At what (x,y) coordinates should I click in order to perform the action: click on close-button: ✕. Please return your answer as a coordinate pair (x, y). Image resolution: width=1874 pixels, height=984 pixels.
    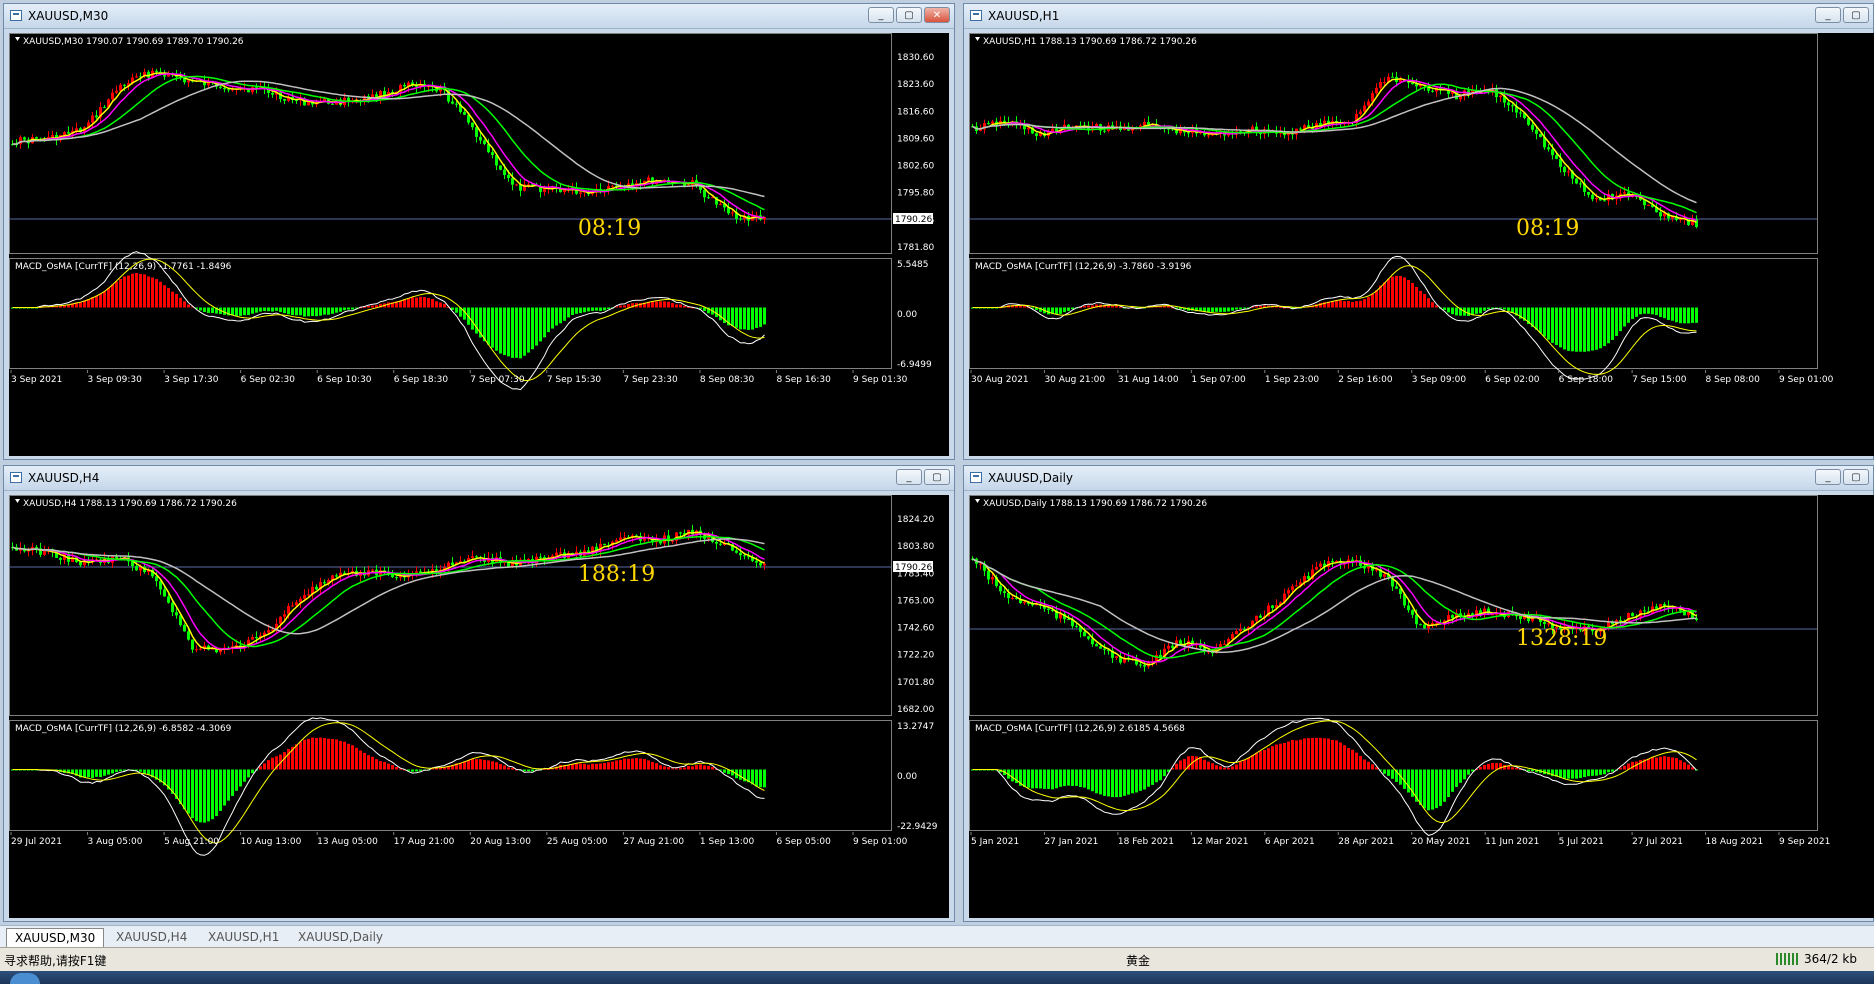
    Looking at the image, I should click on (937, 15).